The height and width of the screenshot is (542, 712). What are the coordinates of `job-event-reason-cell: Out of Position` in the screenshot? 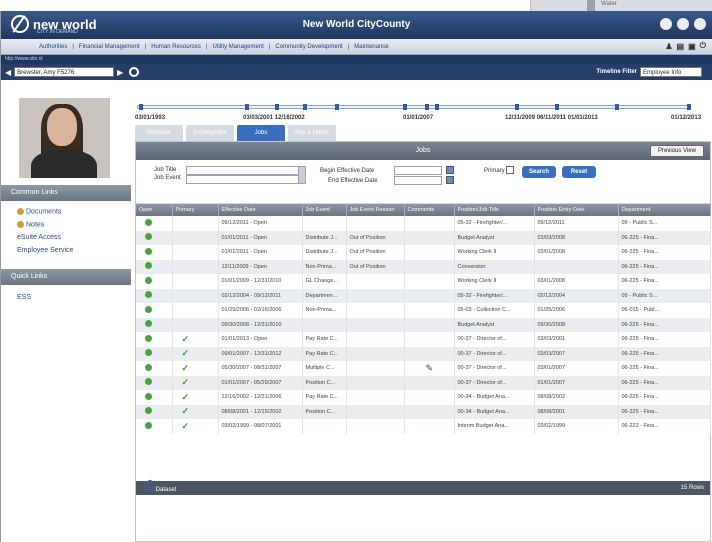 It's located at (375, 252).